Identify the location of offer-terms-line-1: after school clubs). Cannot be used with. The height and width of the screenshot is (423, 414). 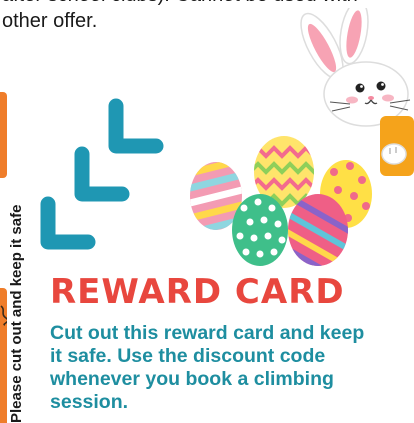
(202, 4).